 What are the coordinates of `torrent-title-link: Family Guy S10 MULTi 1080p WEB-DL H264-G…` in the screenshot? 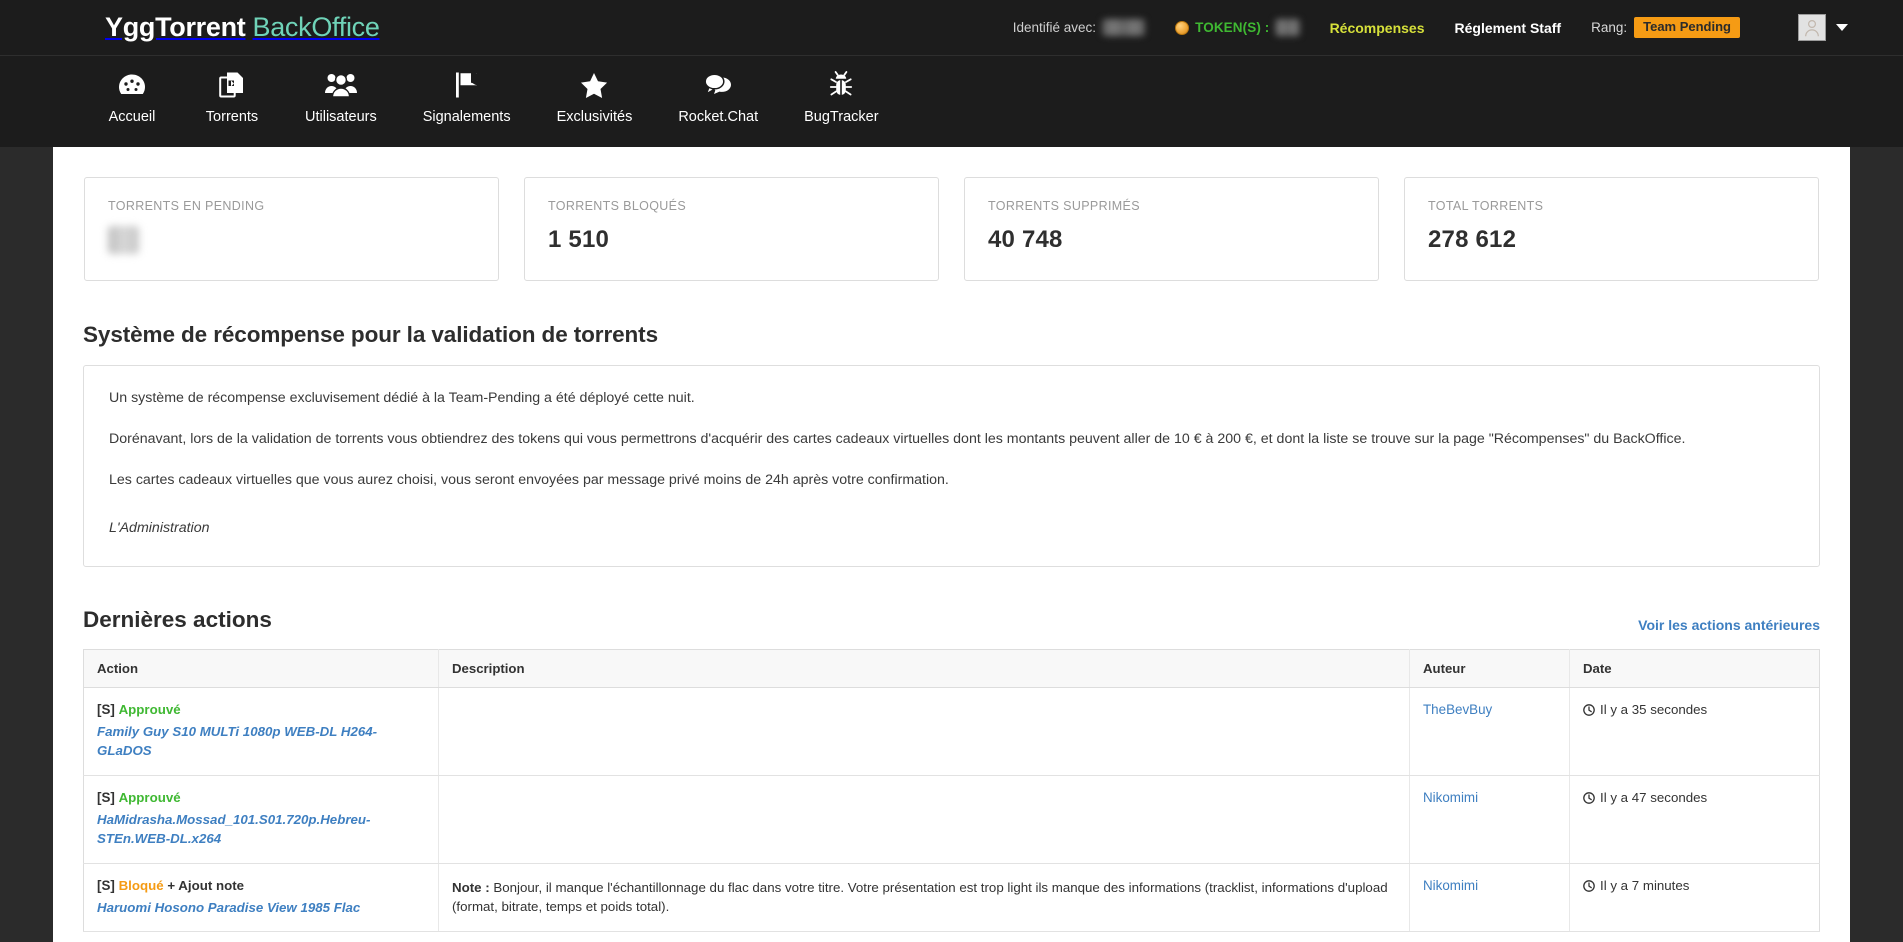 It's located at (261, 742).